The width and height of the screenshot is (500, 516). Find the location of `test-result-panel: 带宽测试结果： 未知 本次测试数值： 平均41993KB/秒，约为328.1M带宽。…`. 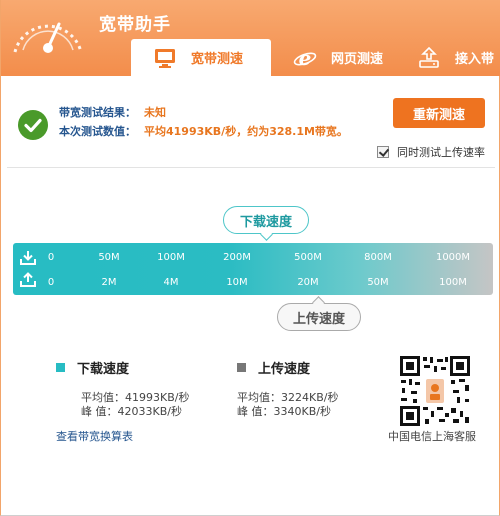

test-result-panel: 带宽测试结果： 未知 本次测试数值： 平均41993KB/秒，约为328.1M带宽。… is located at coordinates (251, 129).